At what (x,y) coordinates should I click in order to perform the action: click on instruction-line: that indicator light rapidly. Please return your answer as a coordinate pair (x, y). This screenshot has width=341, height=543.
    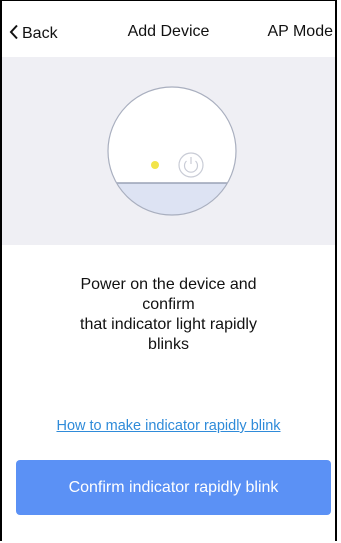
    Looking at the image, I should click on (168, 324).